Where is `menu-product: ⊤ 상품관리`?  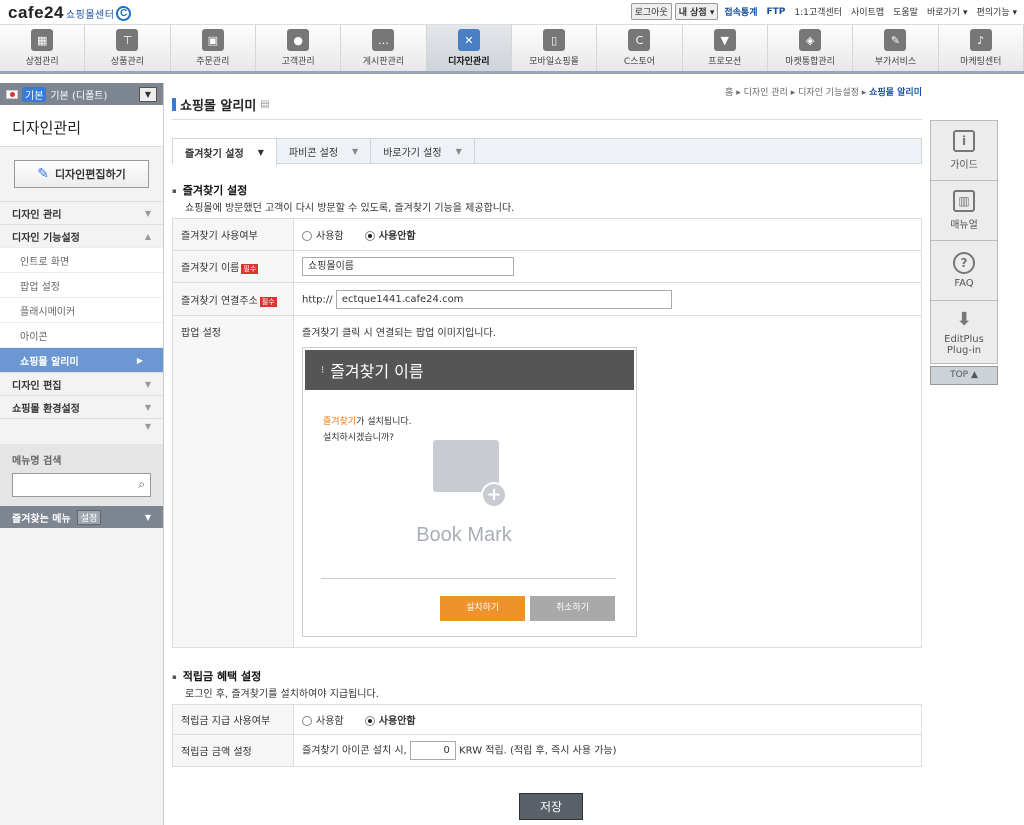
menu-product: ⊤ 상품관리 is located at coordinates (128, 48).